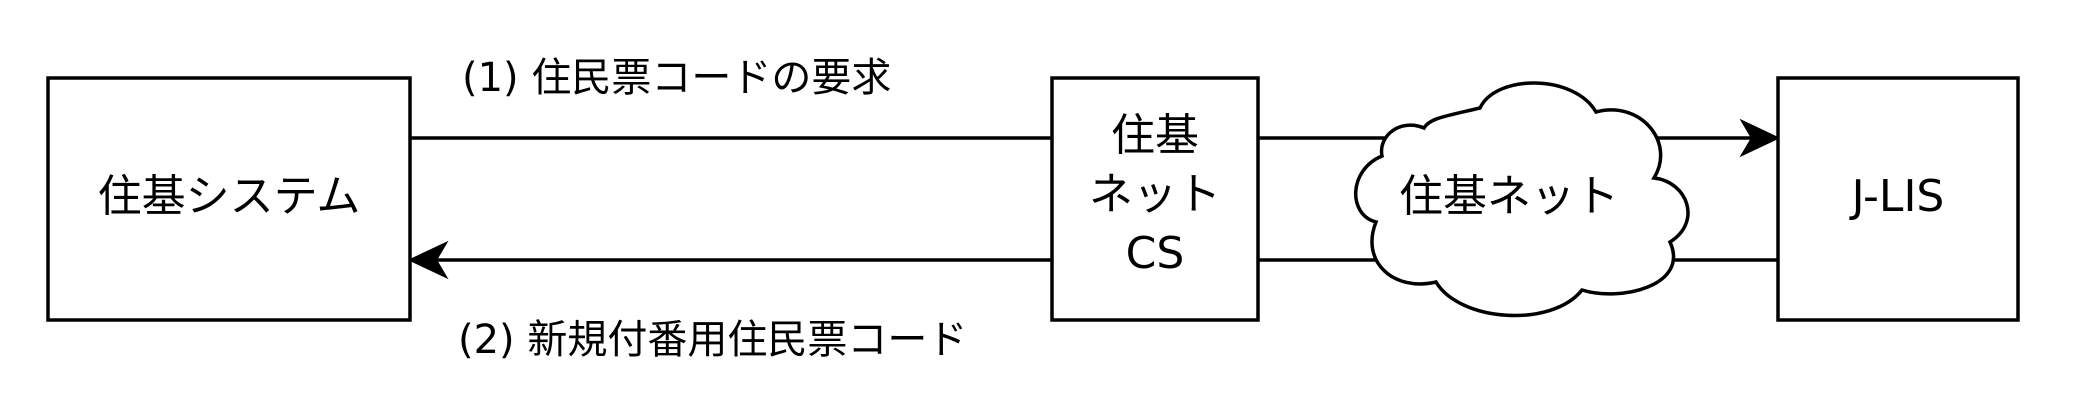  Describe the element at coordinates (676, 78) in the screenshot. I see `request-edge-label: (1) 住民票コードの要求` at that location.